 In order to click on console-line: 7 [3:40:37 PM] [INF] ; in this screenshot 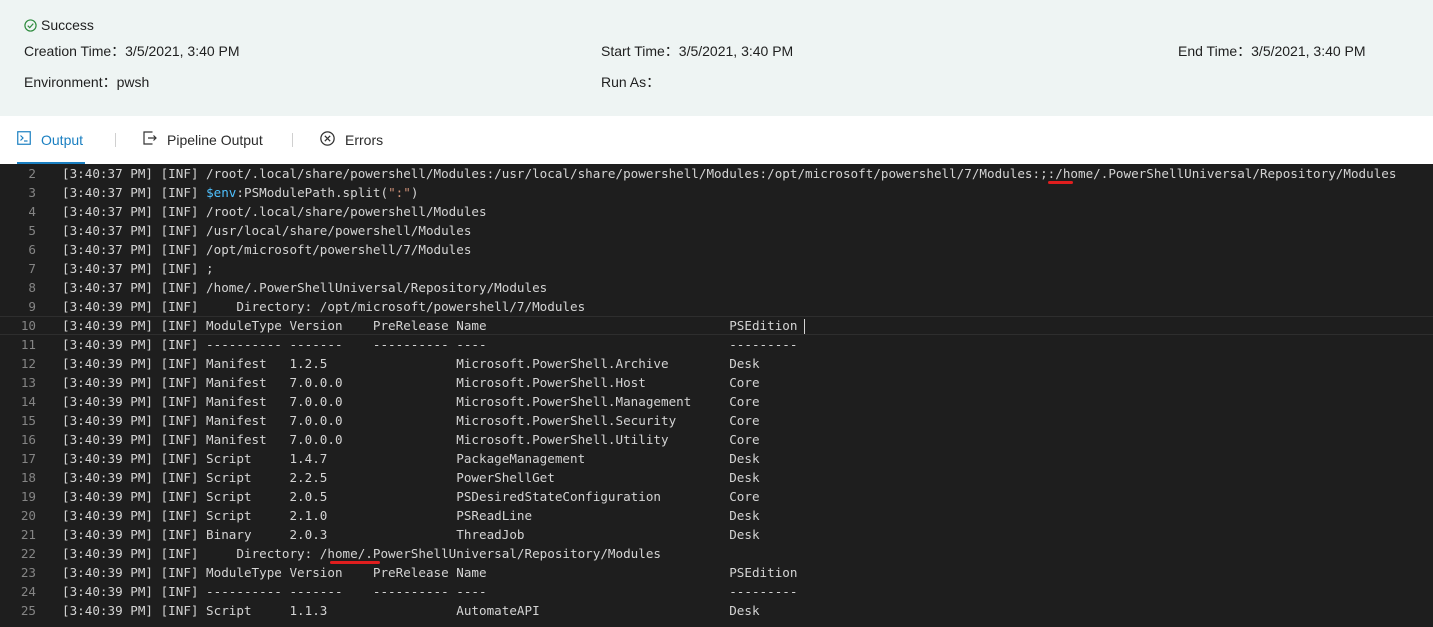, I will do `click(716, 268)`.